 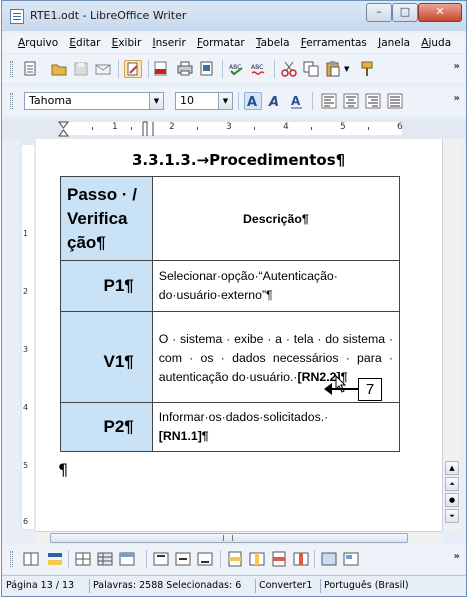 What do you see at coordinates (341, 384) in the screenshot?
I see `mouse-pointer-icon` at bounding box center [341, 384].